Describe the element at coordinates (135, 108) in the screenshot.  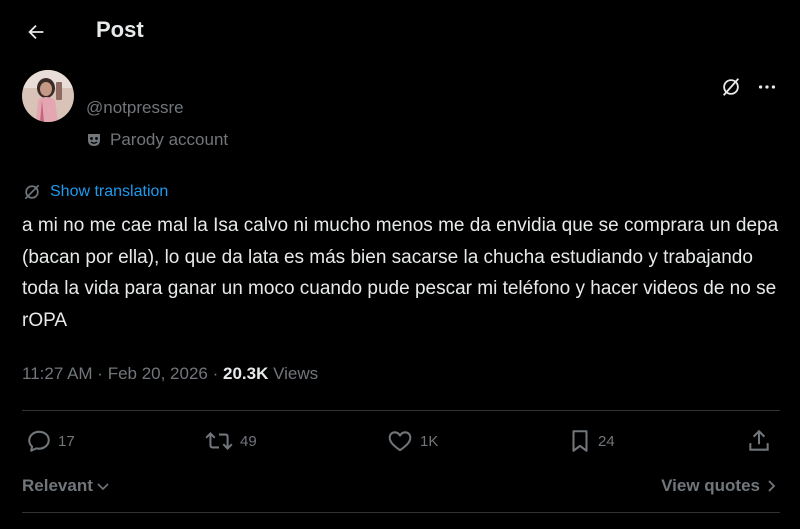
I see `author-handle: @notpressre` at that location.